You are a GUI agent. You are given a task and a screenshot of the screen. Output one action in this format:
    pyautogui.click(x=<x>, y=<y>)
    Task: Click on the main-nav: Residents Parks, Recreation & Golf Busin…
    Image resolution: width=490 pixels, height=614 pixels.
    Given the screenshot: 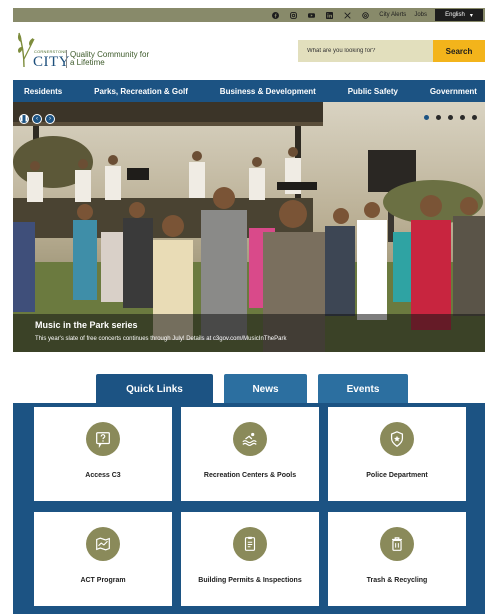 What is the action you would take?
    pyautogui.click(x=249, y=91)
    